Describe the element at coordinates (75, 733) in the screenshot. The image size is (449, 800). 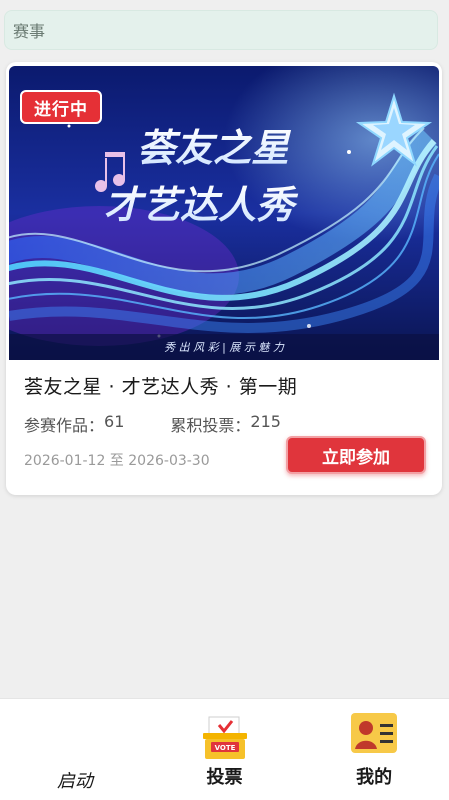
I see `launch-icon` at that location.